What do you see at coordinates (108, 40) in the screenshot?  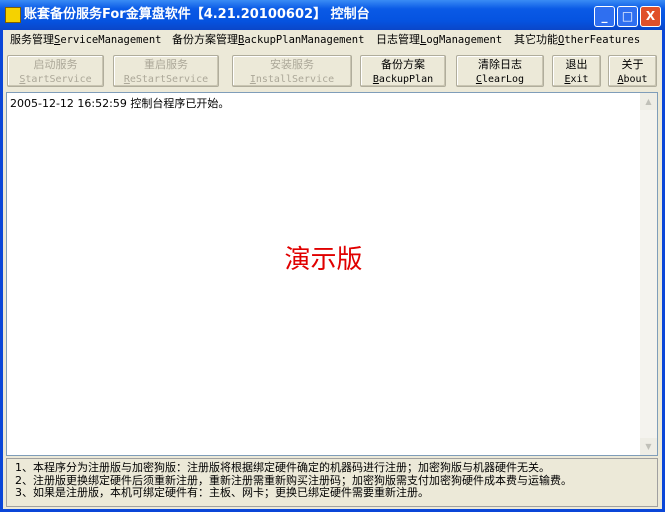 I see `menu-label-en: ServiceManagement` at bounding box center [108, 40].